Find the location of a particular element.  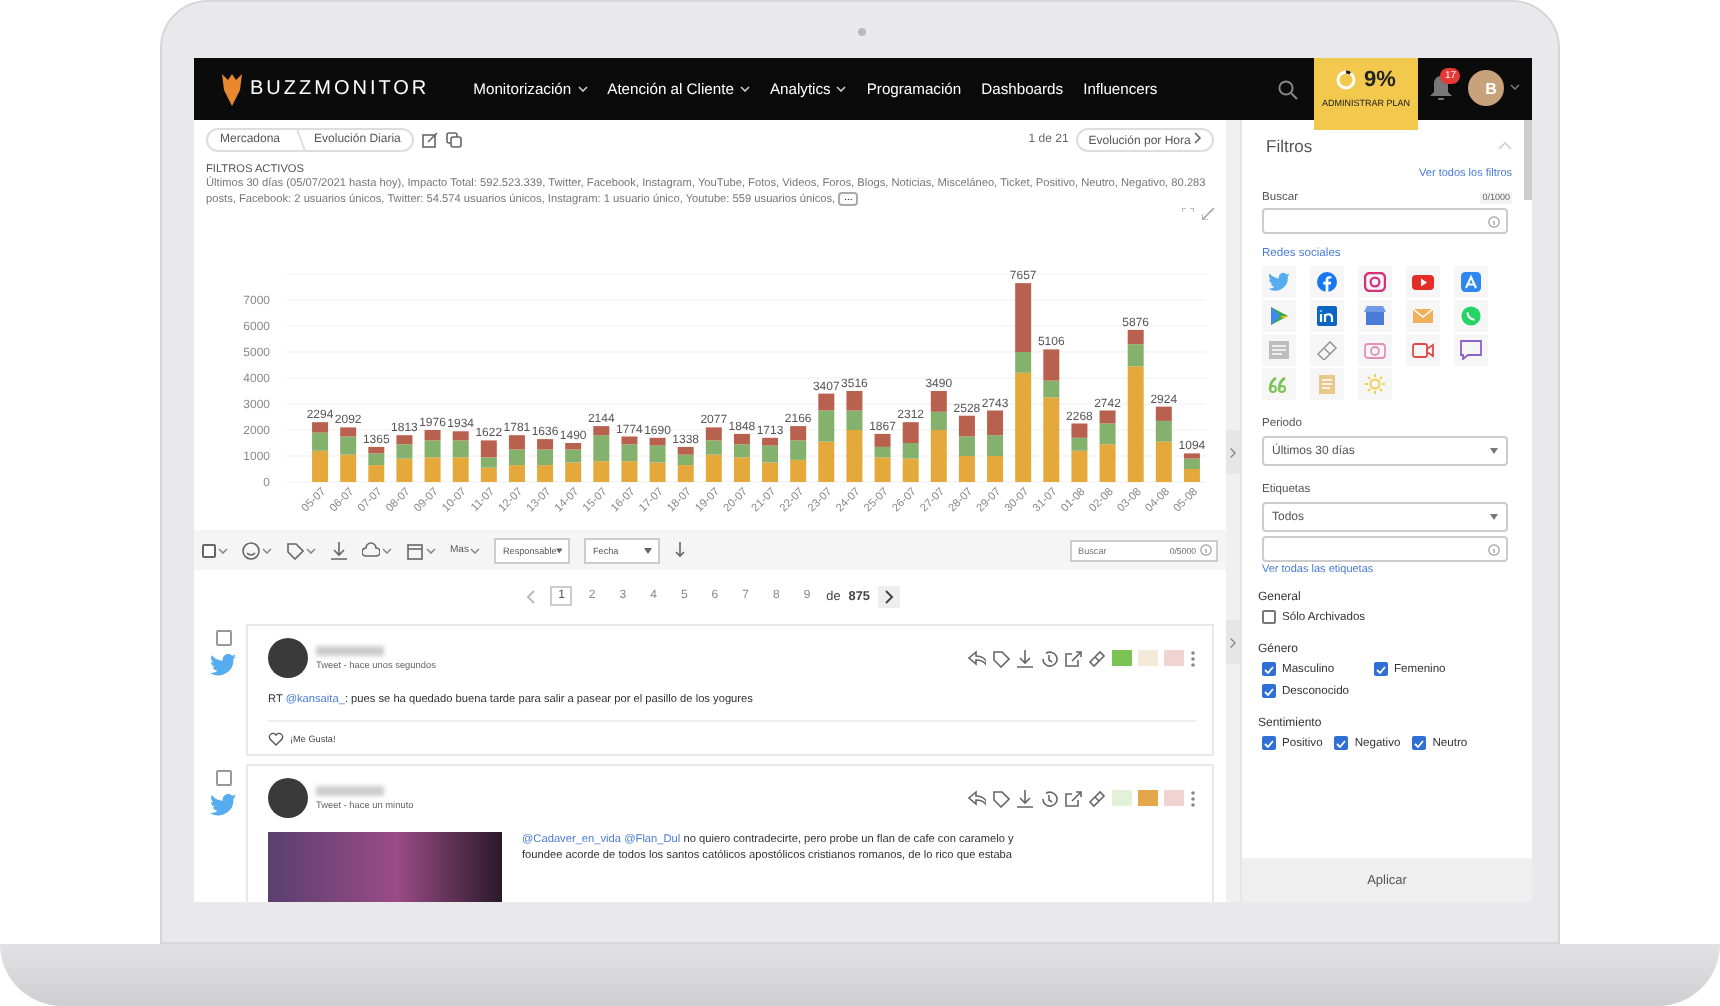

panel-title: Filtros is located at coordinates (1289, 146).